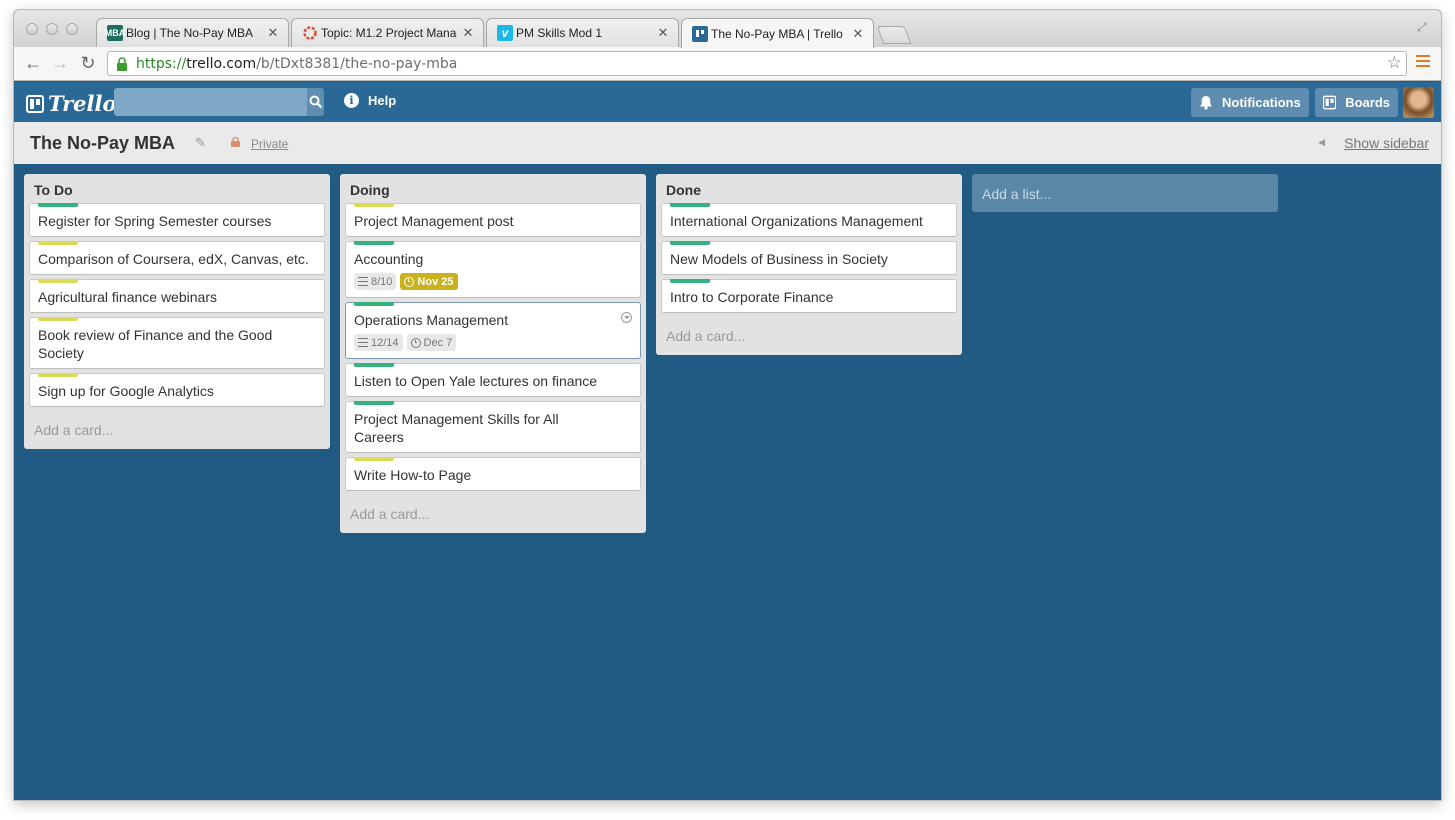  Describe the element at coordinates (413, 475) in the screenshot. I see `card-title: Write How-to Page` at that location.